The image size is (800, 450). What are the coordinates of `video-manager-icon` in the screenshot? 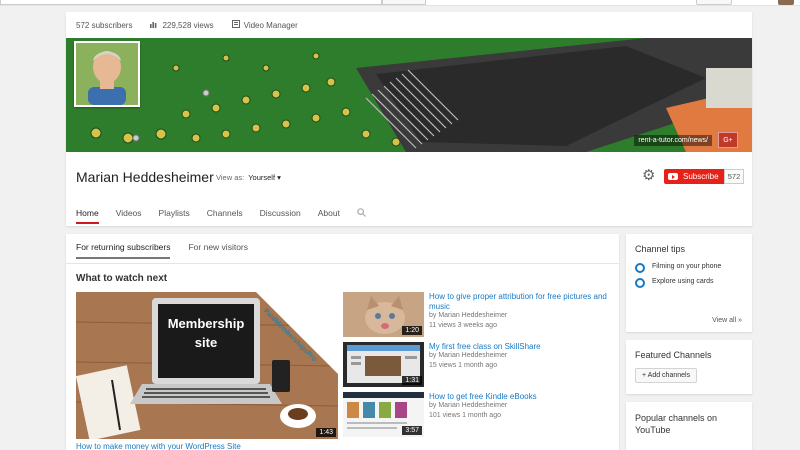 It's located at (235, 25).